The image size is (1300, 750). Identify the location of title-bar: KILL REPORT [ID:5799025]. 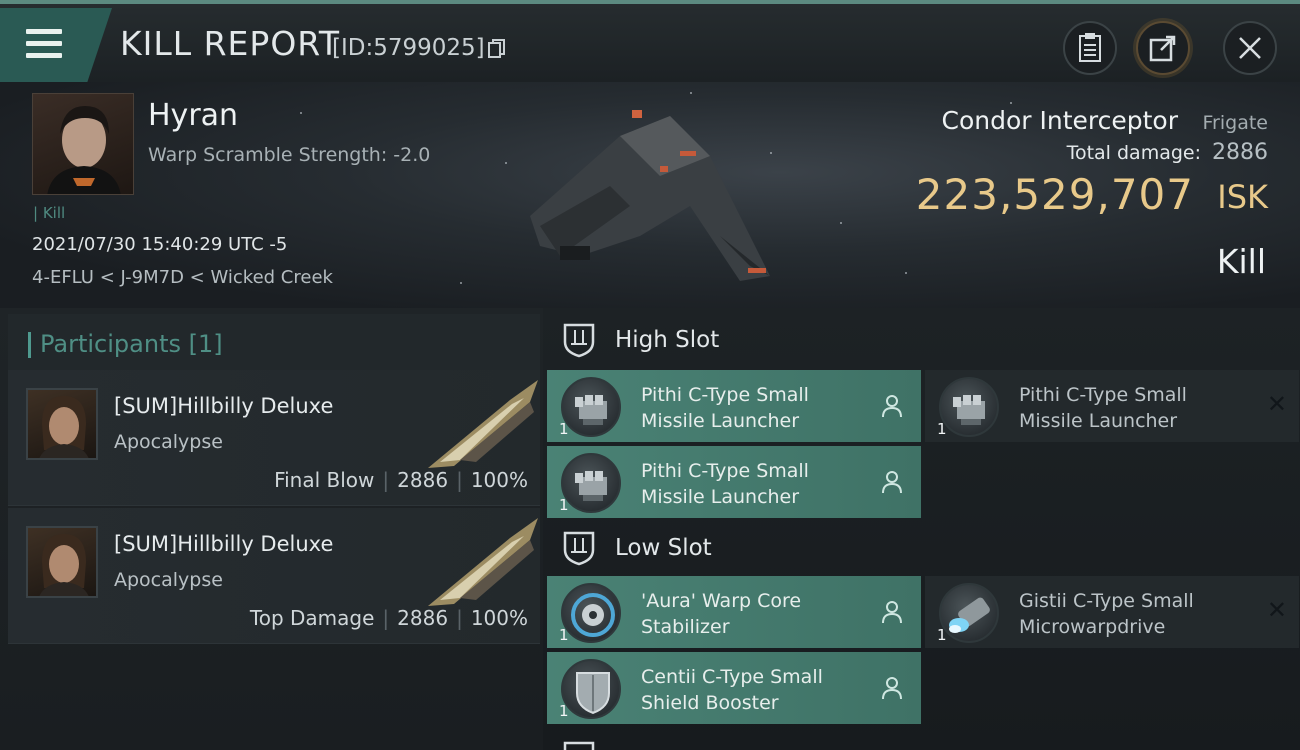
(650, 41).